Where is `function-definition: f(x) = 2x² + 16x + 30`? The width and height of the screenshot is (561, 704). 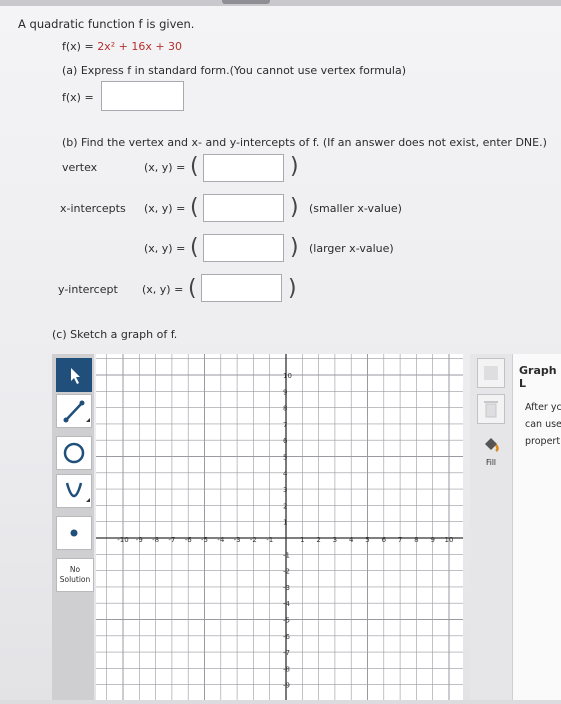
function-definition: f(x) = 2x² + 16x + 30 is located at coordinates (122, 46).